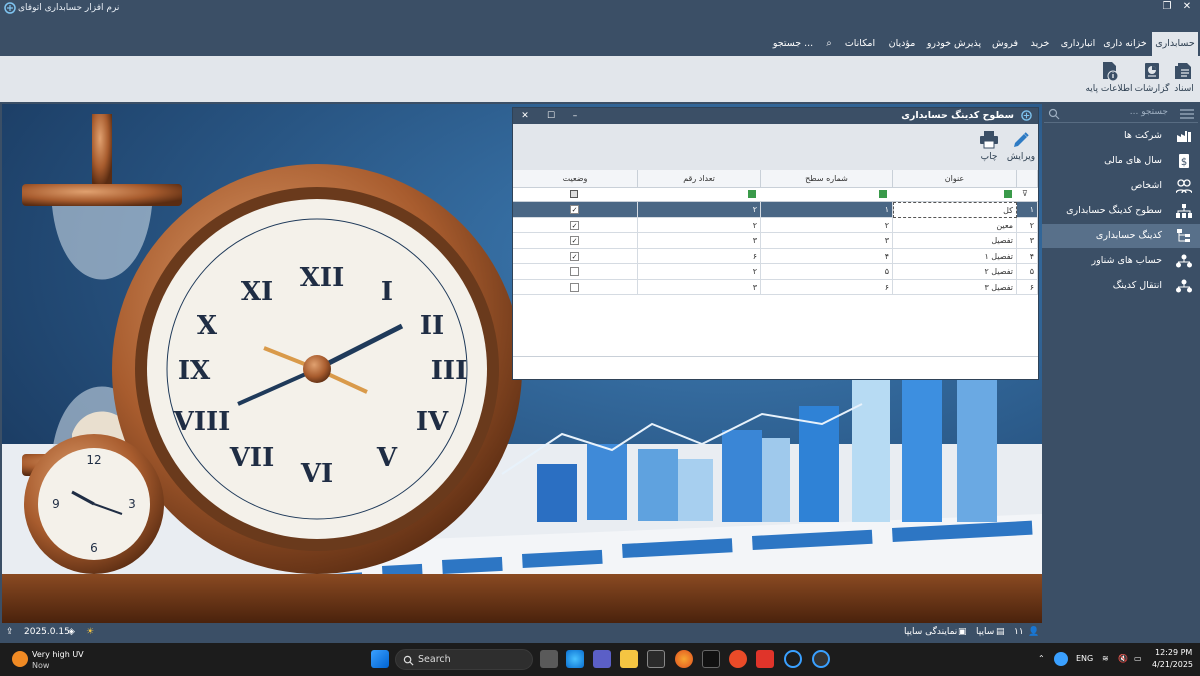 The height and width of the screenshot is (676, 1200). What do you see at coordinates (1187, 114) in the screenshot?
I see `hamburger-menu-icon` at bounding box center [1187, 114].